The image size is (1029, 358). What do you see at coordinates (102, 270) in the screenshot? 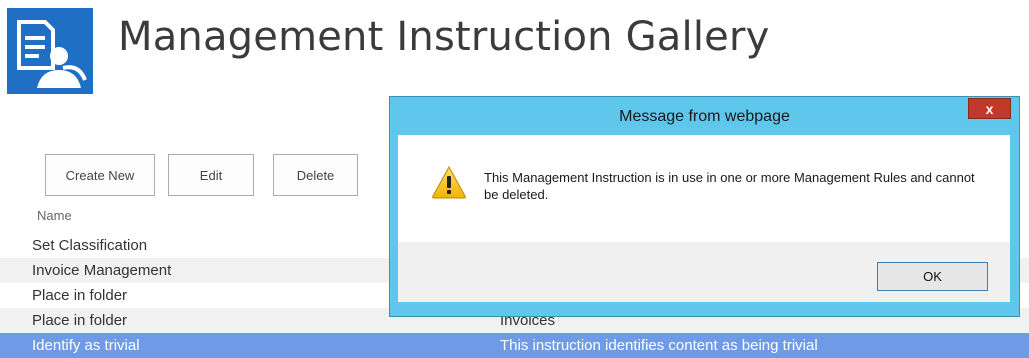
I see `list-item-name: Invoice Management` at bounding box center [102, 270].